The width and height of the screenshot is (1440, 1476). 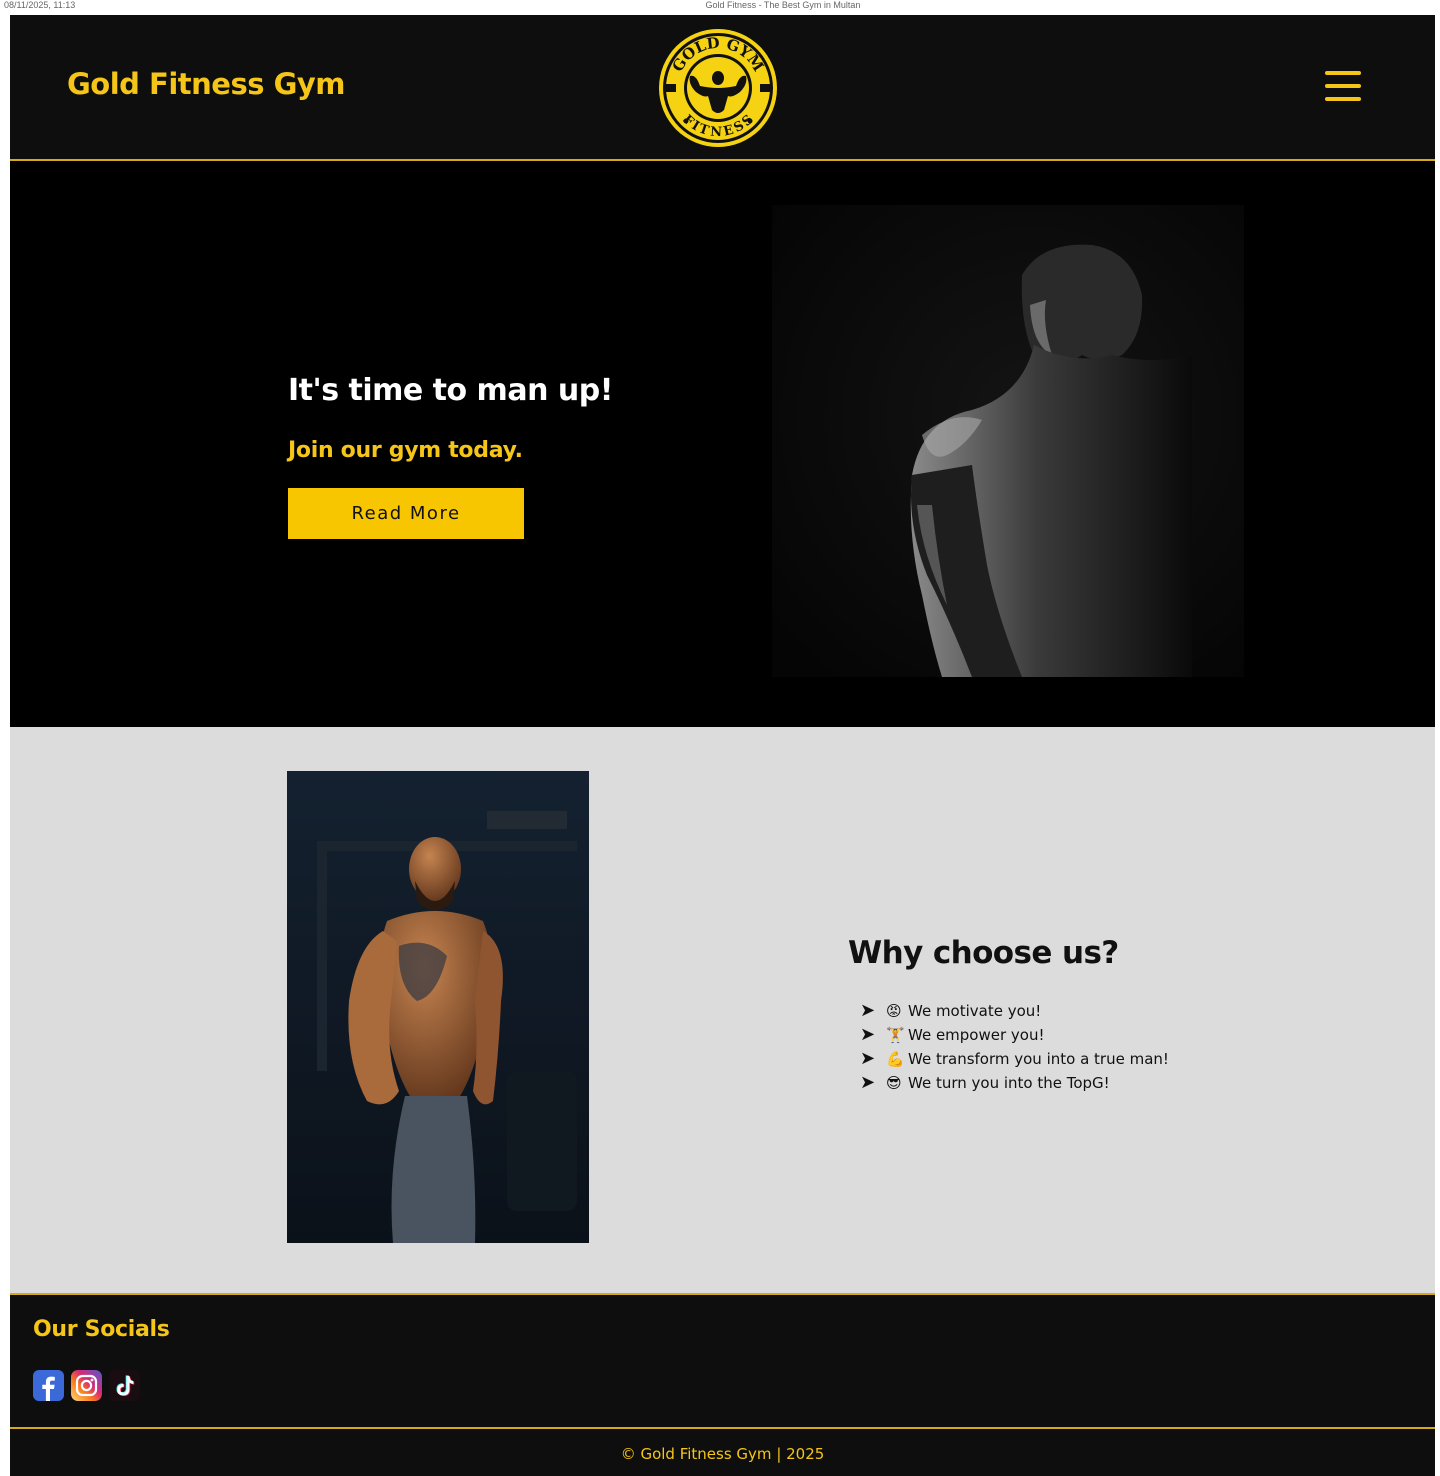 What do you see at coordinates (124, 1385) in the screenshot?
I see `tiktok-icon` at bounding box center [124, 1385].